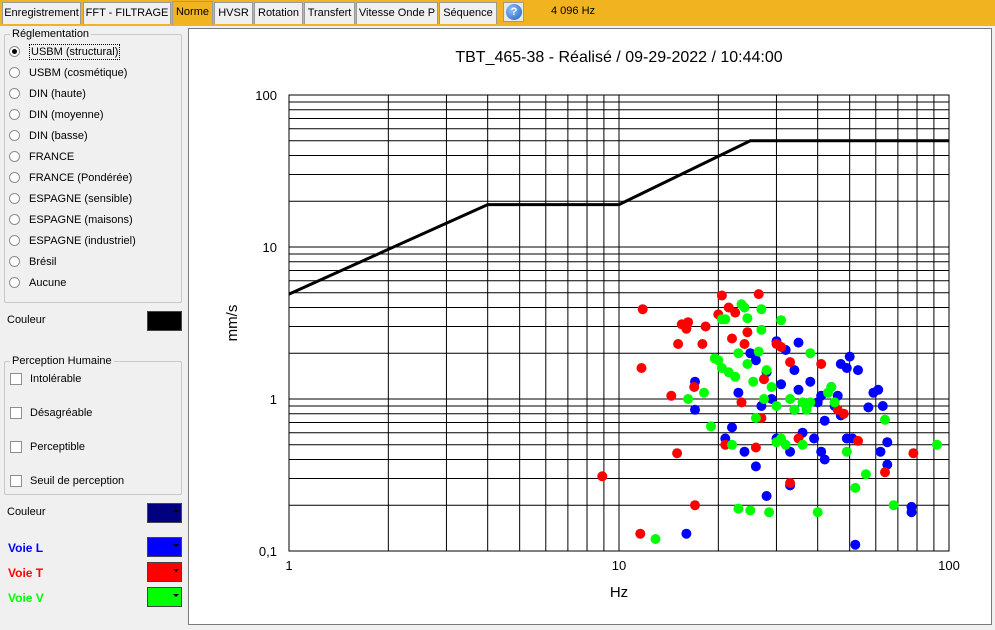 The width and height of the screenshot is (995, 630). What do you see at coordinates (81, 199) in the screenshot?
I see `reglementation-option-label: ESPAGNE (sensible)` at bounding box center [81, 199].